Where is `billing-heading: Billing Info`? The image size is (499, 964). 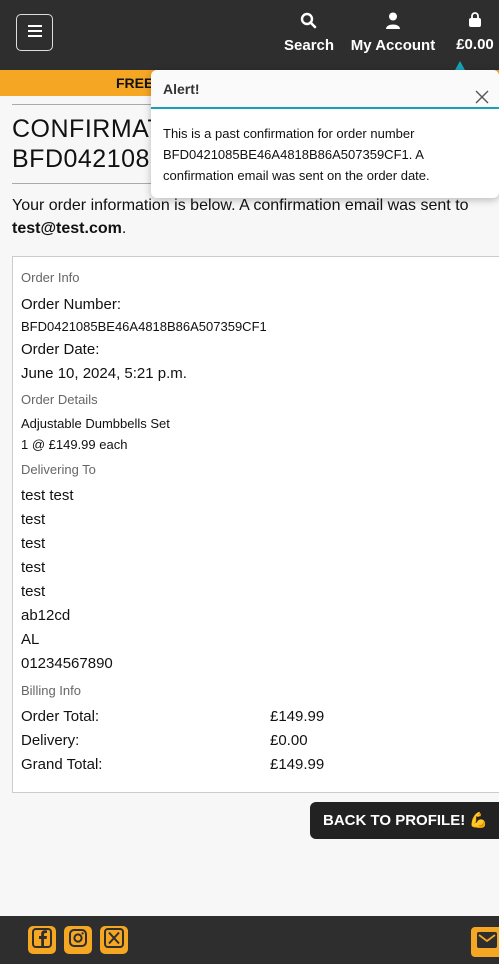 billing-heading: Billing Info is located at coordinates (51, 690).